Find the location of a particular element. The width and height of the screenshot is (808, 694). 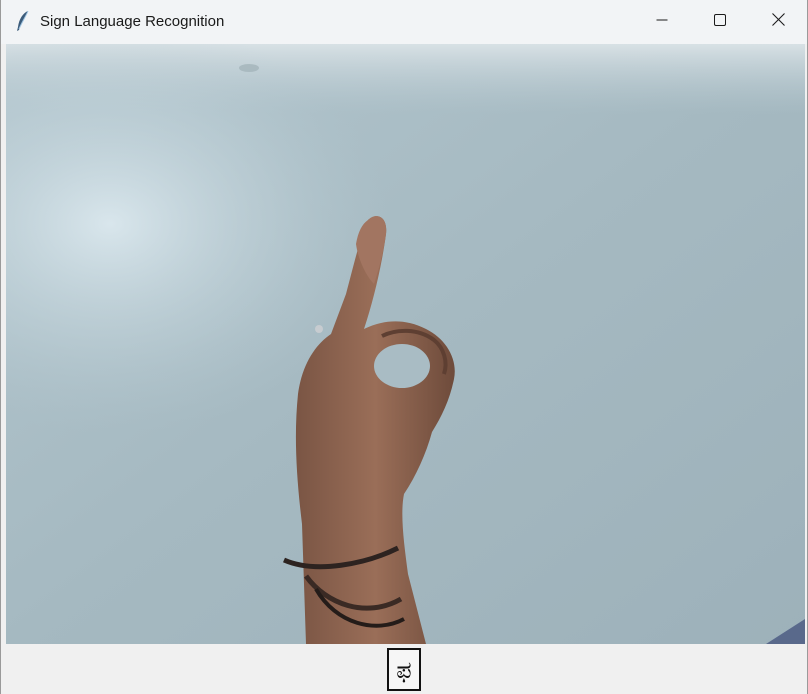

close-button is located at coordinates (778, 22).